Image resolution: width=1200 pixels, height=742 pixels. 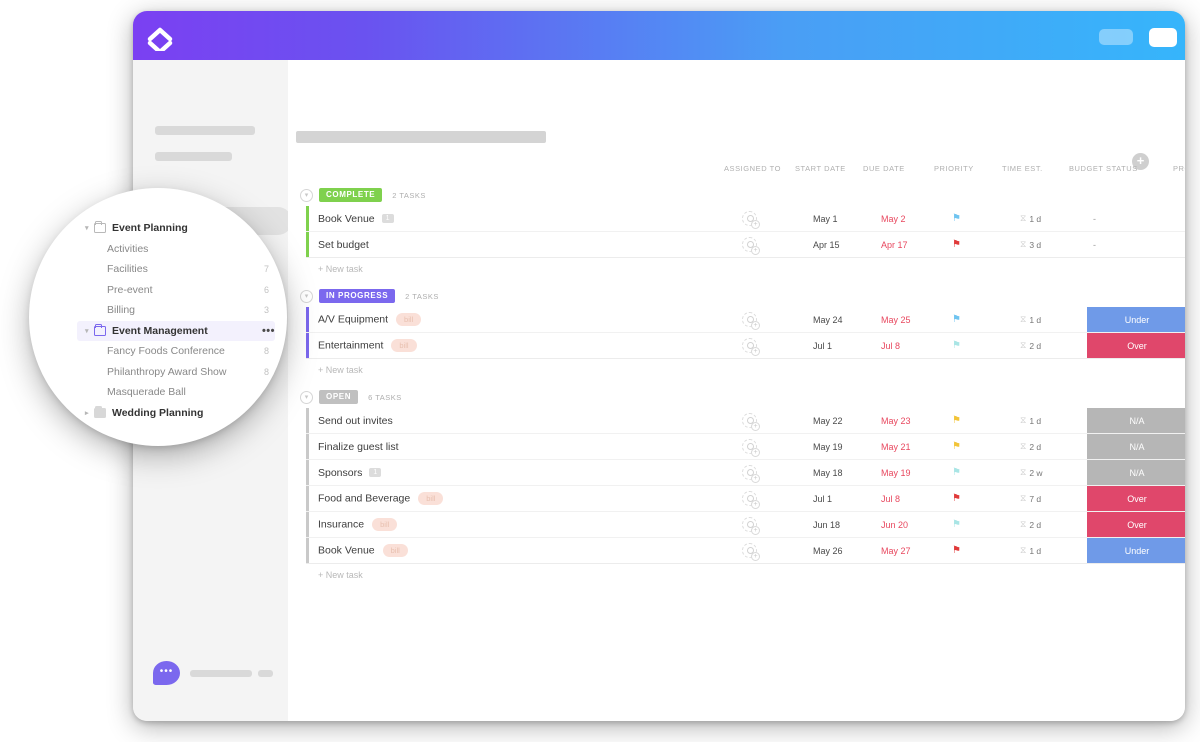 I want to click on due-date-cell: May 21, so click(x=896, y=446).